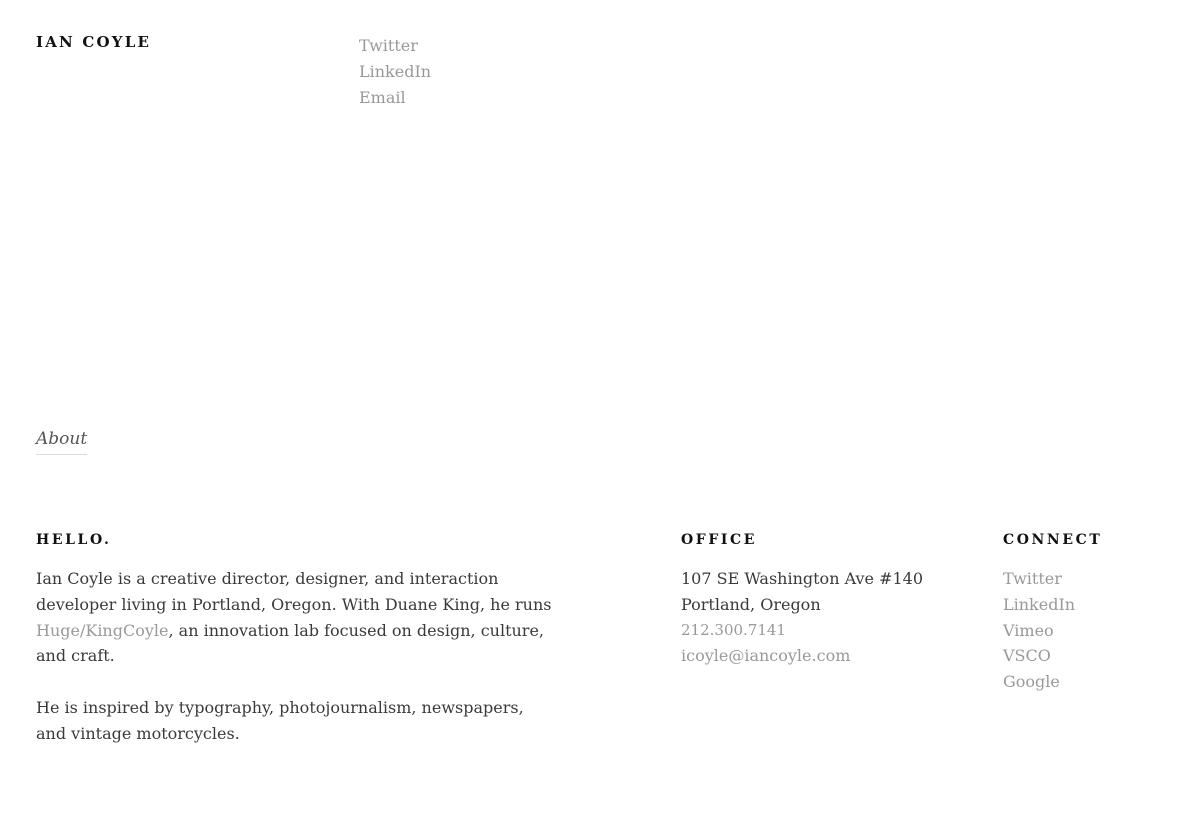 This screenshot has width=1200, height=814. Describe the element at coordinates (802, 578) in the screenshot. I see `address-line-1: 107 SE Washington Ave #140` at that location.